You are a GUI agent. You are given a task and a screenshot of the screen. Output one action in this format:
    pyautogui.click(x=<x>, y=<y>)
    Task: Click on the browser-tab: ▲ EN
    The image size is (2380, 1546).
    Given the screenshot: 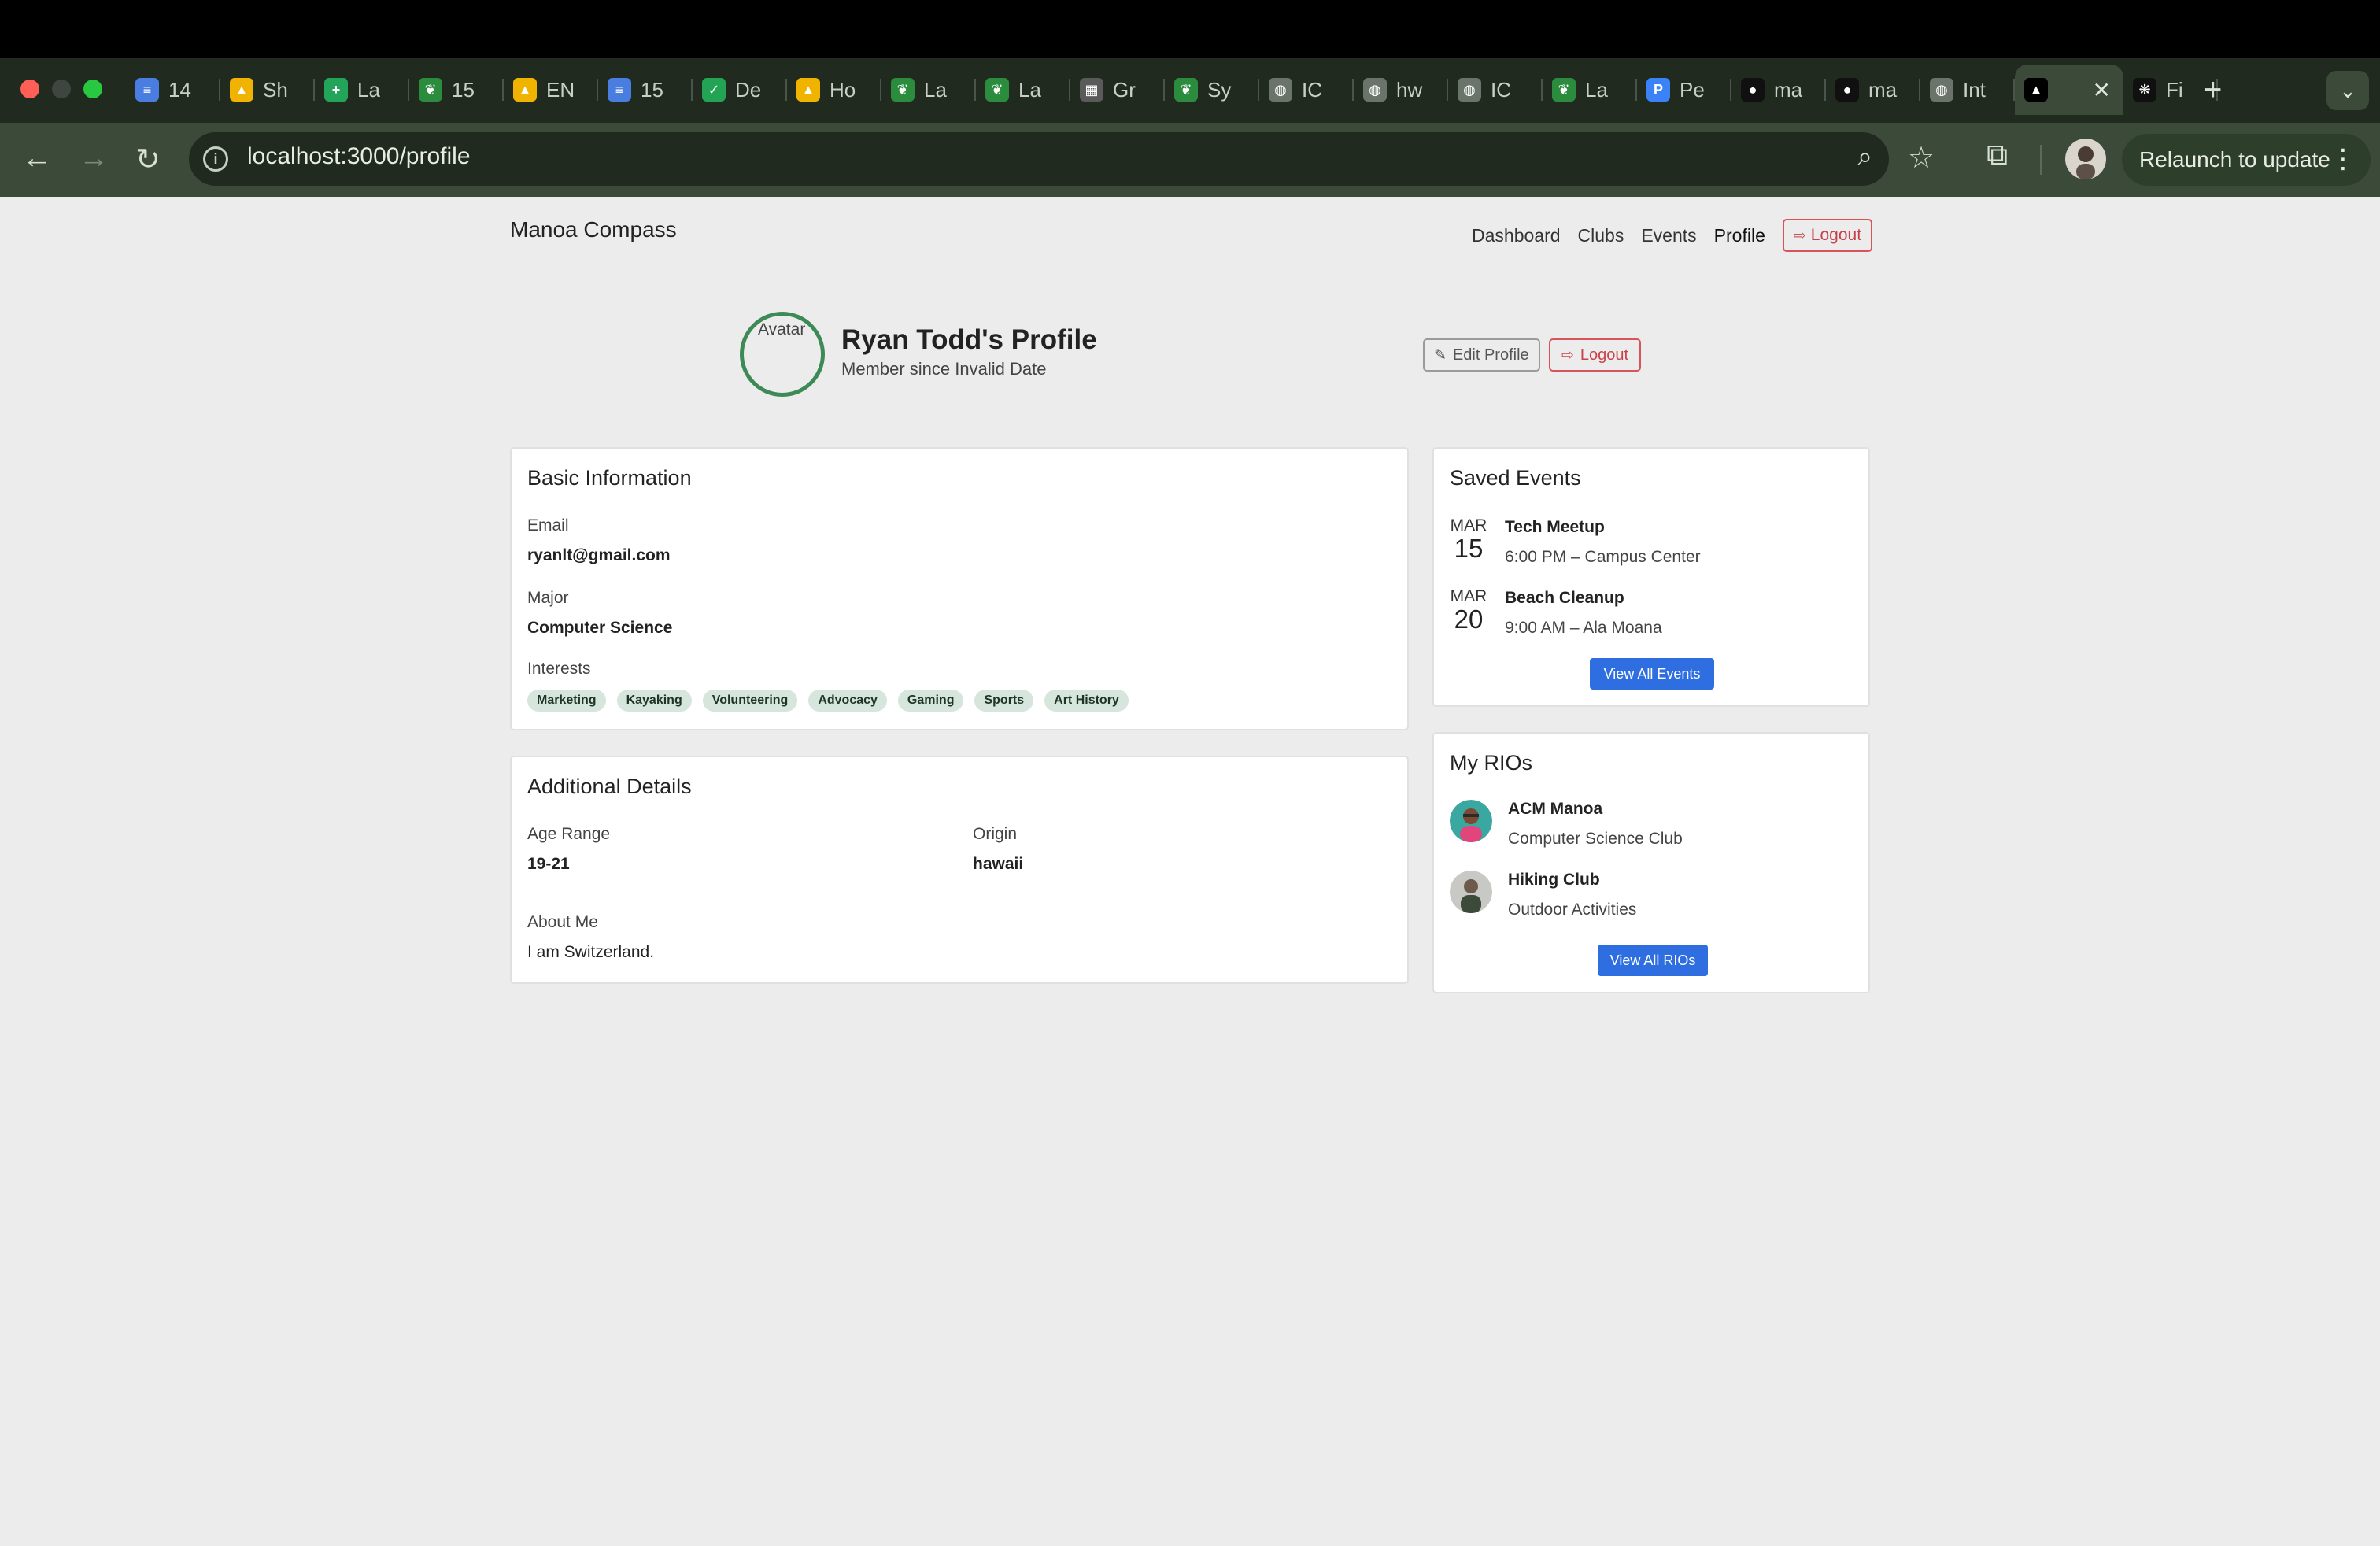 What is the action you would take?
    pyautogui.click(x=551, y=90)
    